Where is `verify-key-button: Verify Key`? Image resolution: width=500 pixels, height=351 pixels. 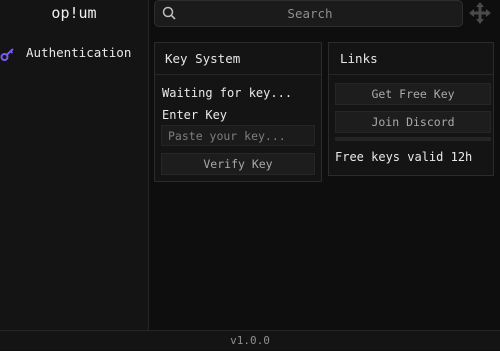 verify-key-button: Verify Key is located at coordinates (238, 164).